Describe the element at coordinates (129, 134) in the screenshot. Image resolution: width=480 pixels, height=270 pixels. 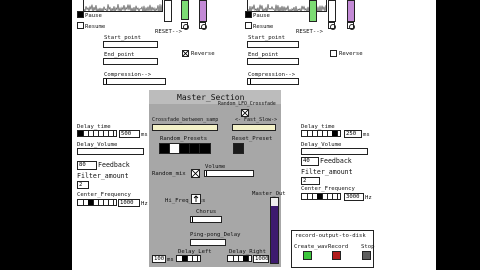
I see `left-delay-time-value: 500` at that location.